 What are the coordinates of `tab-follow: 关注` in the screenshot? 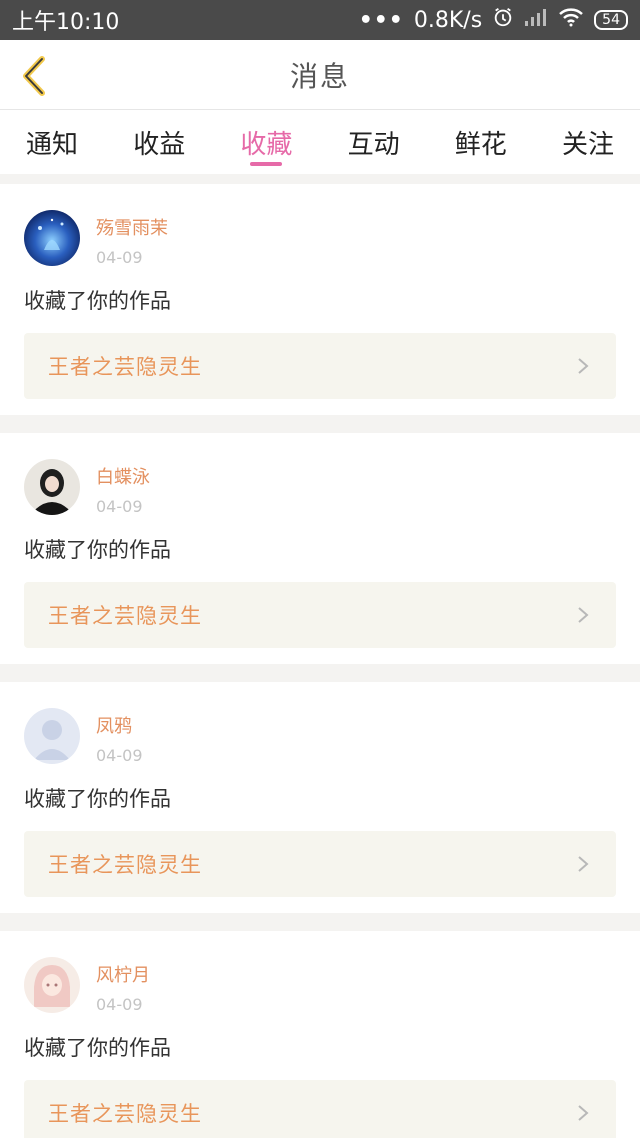 It's located at (588, 142).